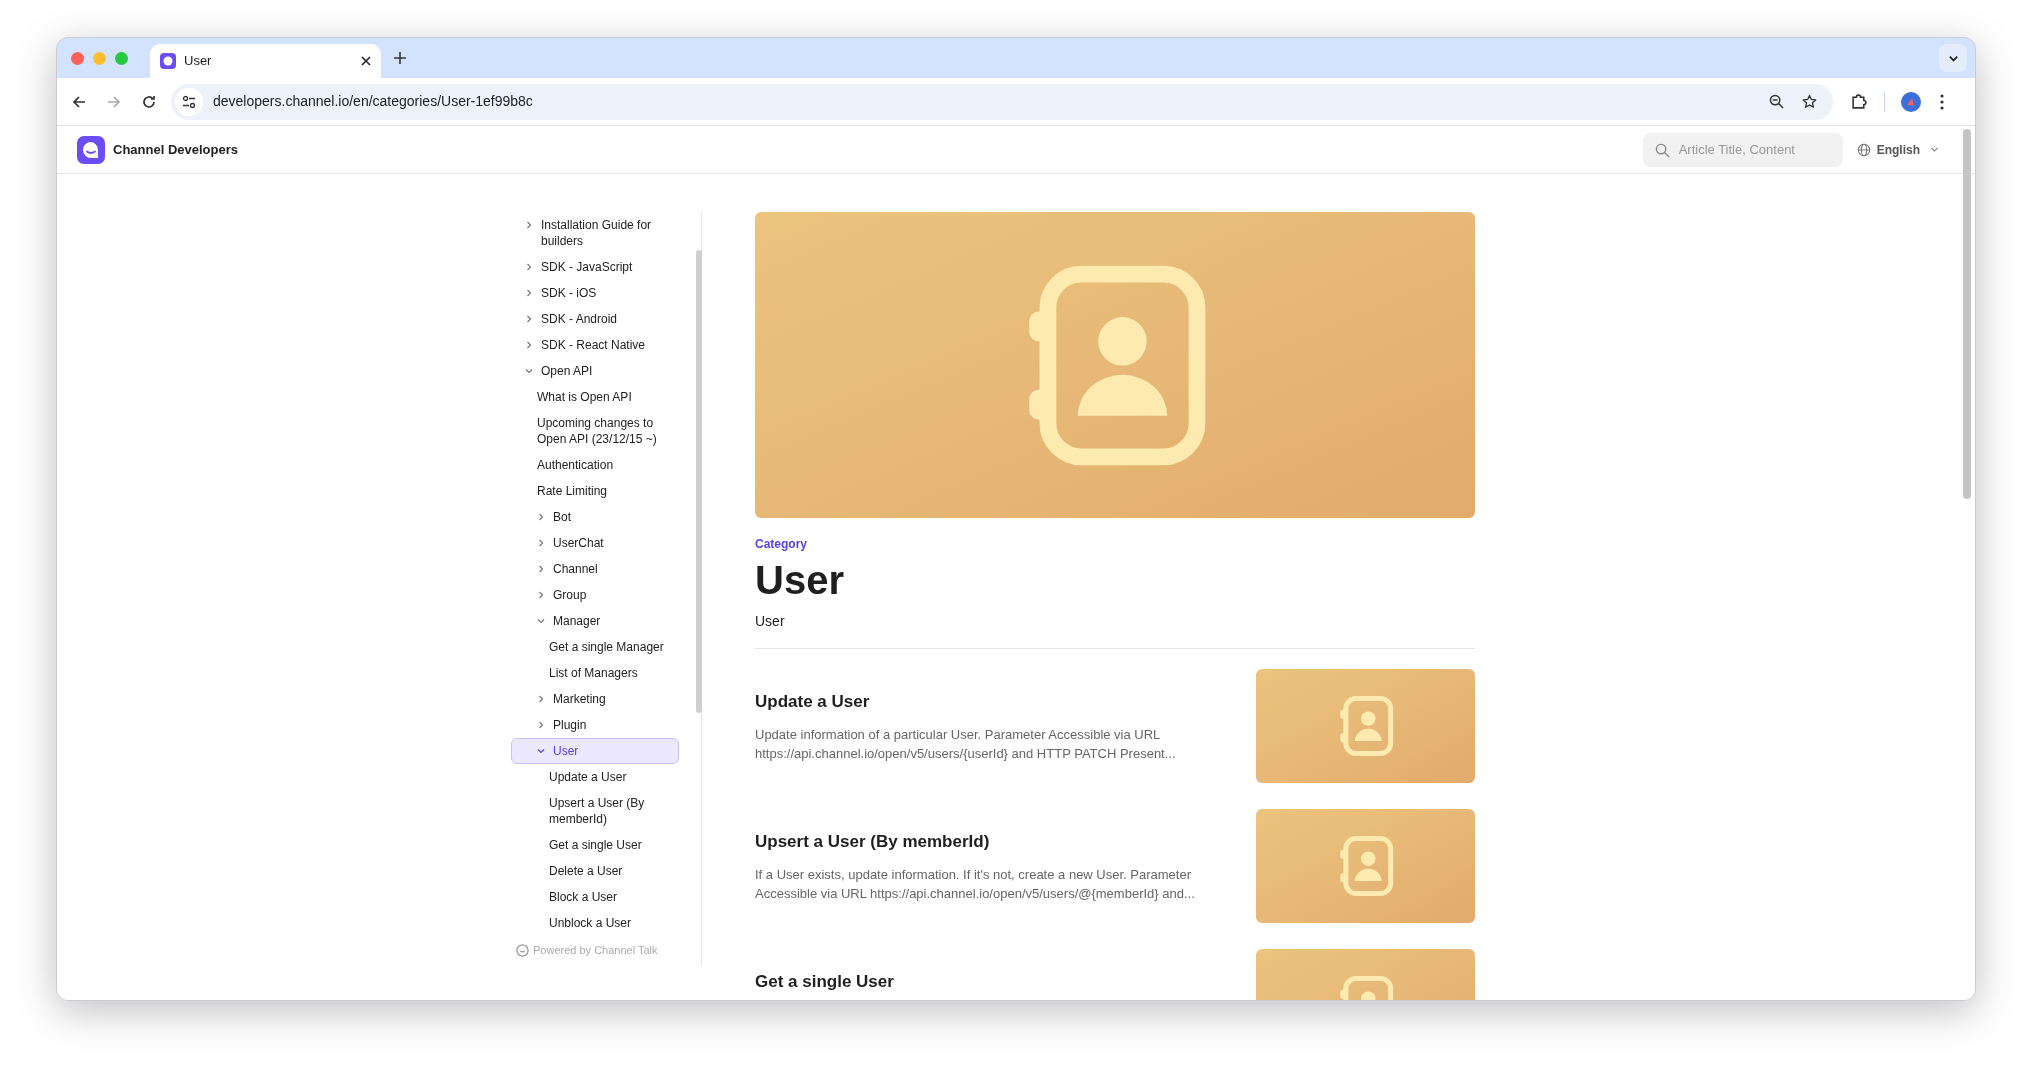 The height and width of the screenshot is (1075, 2032). What do you see at coordinates (595, 699) in the screenshot?
I see `sidebar-item: Marketing` at bounding box center [595, 699].